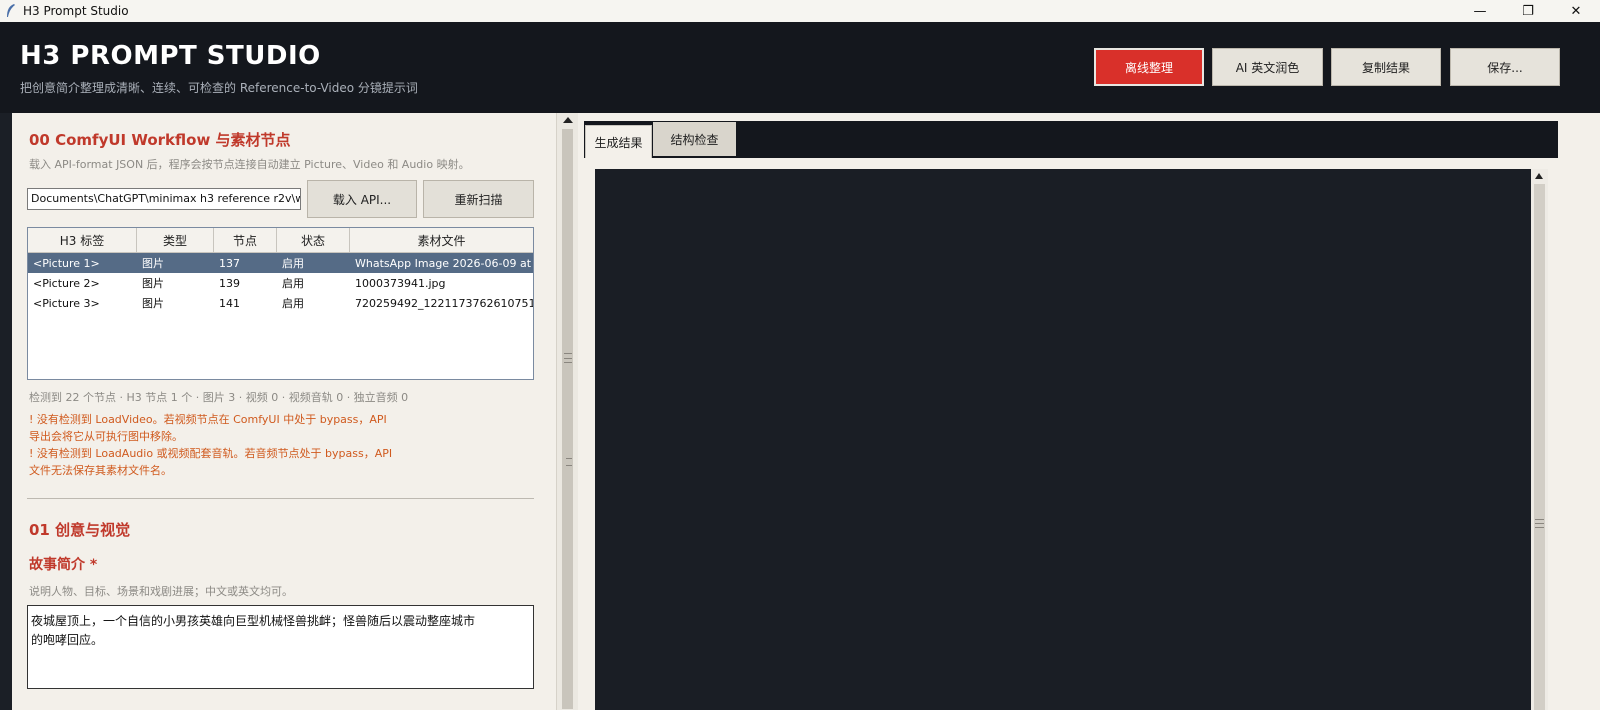  What do you see at coordinates (443, 263) in the screenshot?
I see `cell-file: WhatsApp Image 2026-06-09 at` at bounding box center [443, 263].